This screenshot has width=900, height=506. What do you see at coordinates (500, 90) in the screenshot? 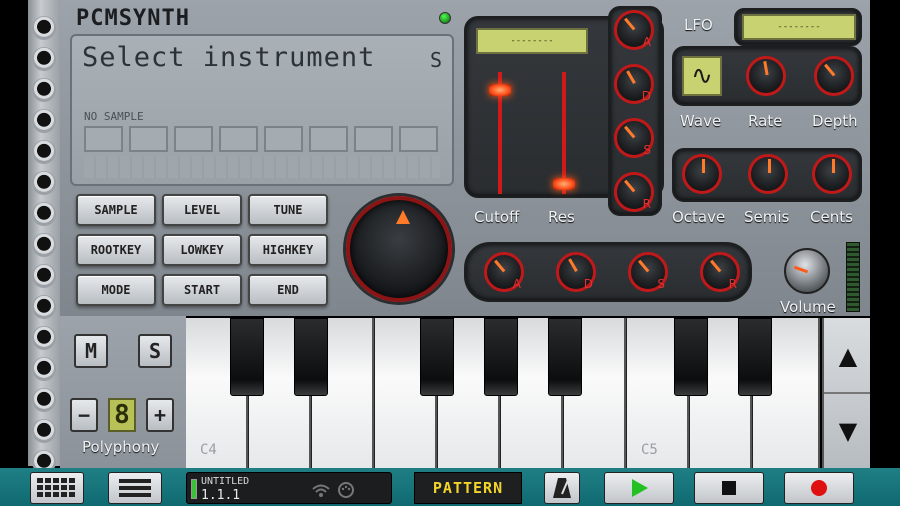
I see `cutoff-fader-handle` at bounding box center [500, 90].